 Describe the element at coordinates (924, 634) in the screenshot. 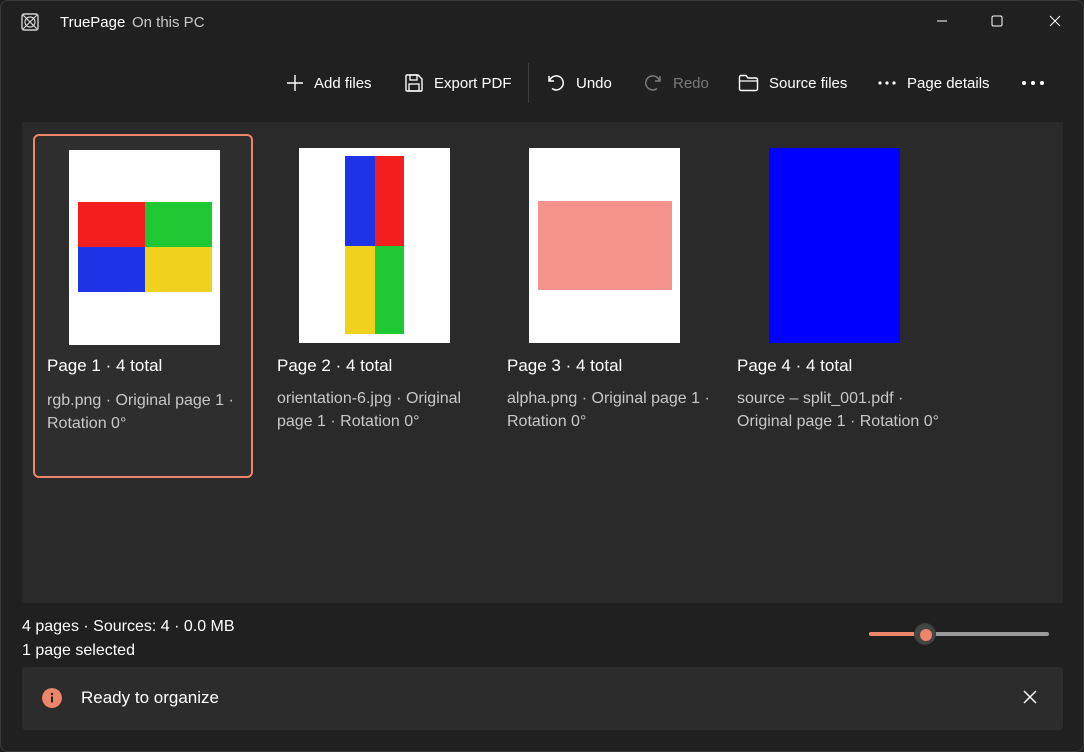

I see `zoom-slider-thumb` at that location.